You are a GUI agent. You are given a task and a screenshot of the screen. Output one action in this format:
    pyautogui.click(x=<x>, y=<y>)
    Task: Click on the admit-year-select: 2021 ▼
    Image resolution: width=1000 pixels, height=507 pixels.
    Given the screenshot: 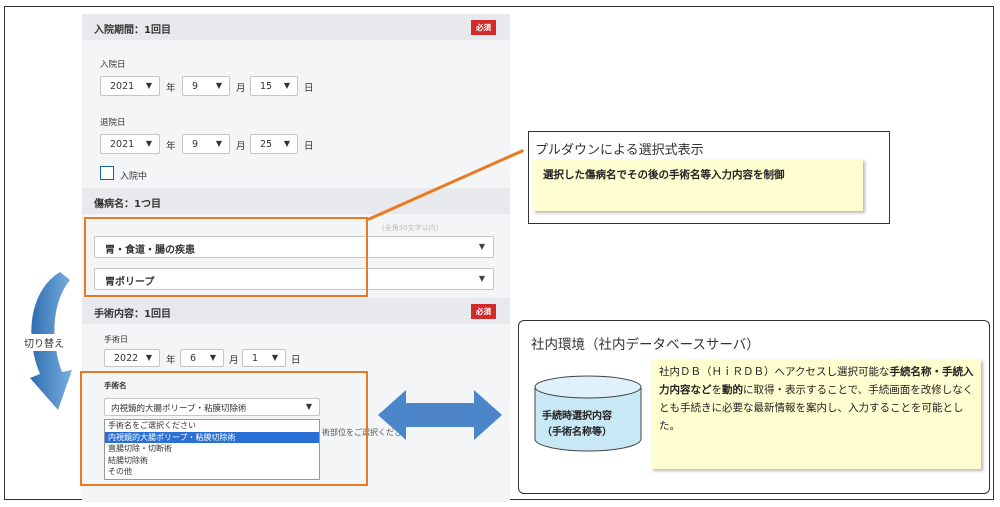 What is the action you would take?
    pyautogui.click(x=130, y=86)
    